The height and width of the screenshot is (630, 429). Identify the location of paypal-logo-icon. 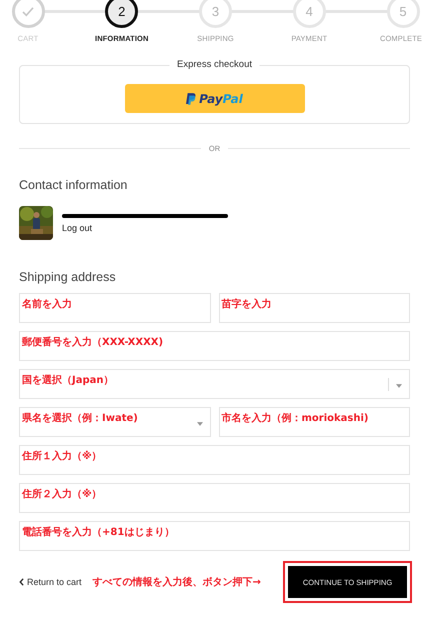
(191, 98).